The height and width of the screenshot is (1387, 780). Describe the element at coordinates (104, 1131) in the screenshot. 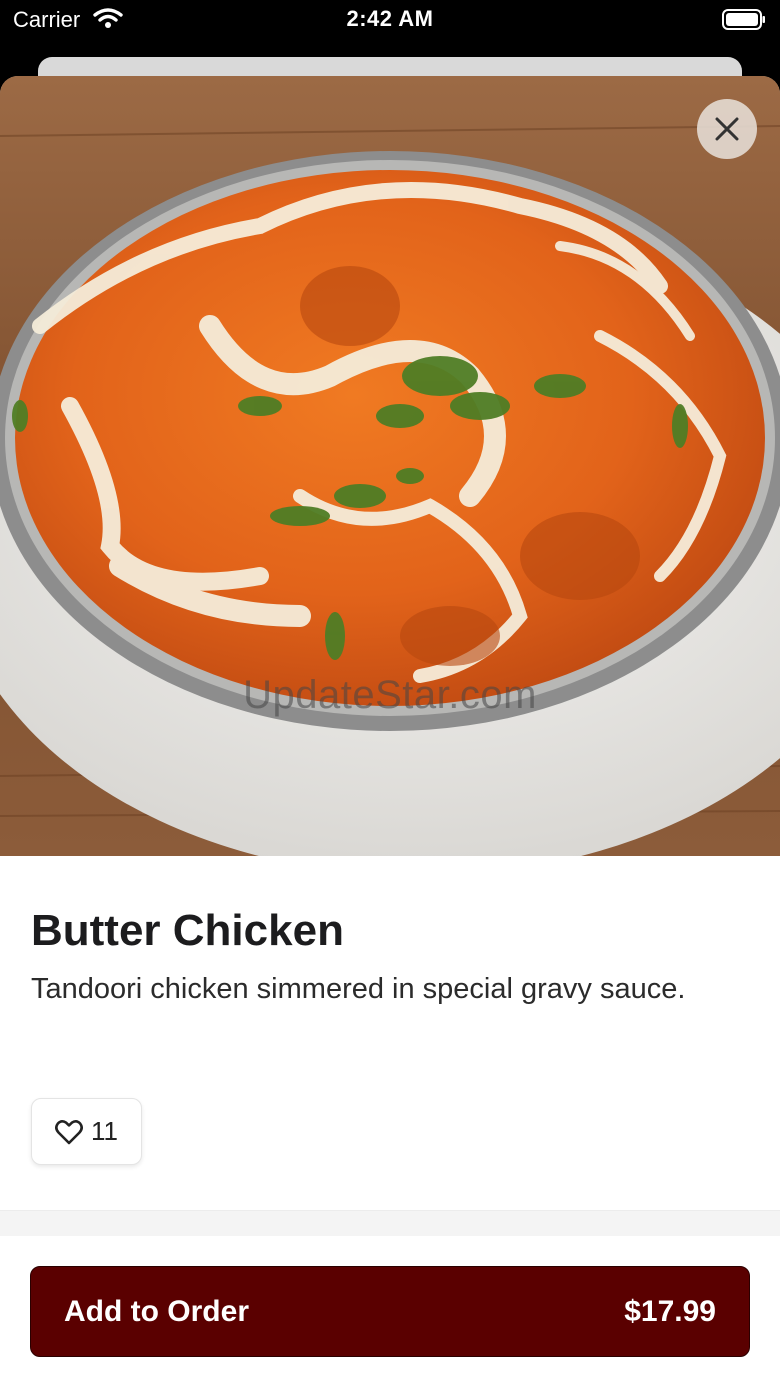

I see `like-count: 11` at that location.